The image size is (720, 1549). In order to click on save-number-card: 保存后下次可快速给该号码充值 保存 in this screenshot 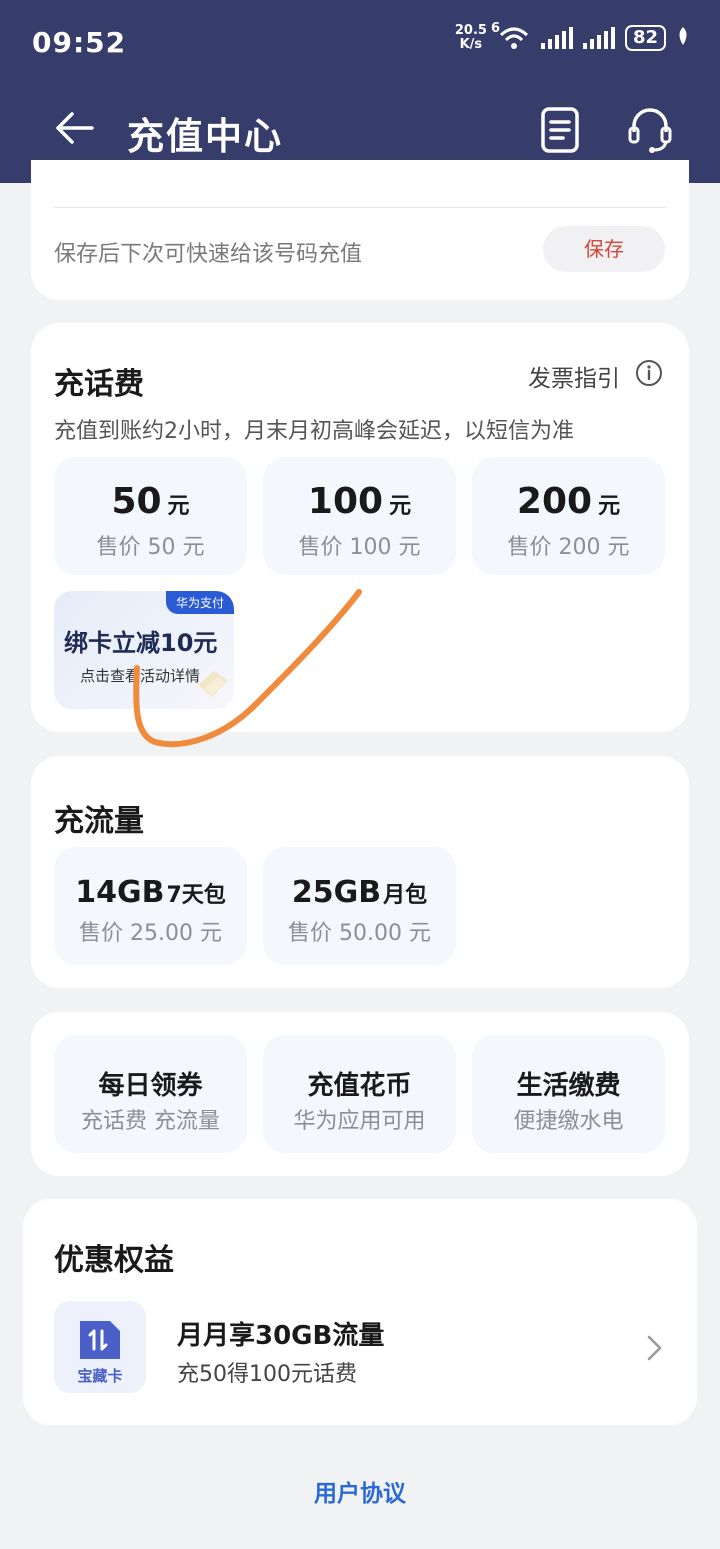, I will do `click(360, 230)`.